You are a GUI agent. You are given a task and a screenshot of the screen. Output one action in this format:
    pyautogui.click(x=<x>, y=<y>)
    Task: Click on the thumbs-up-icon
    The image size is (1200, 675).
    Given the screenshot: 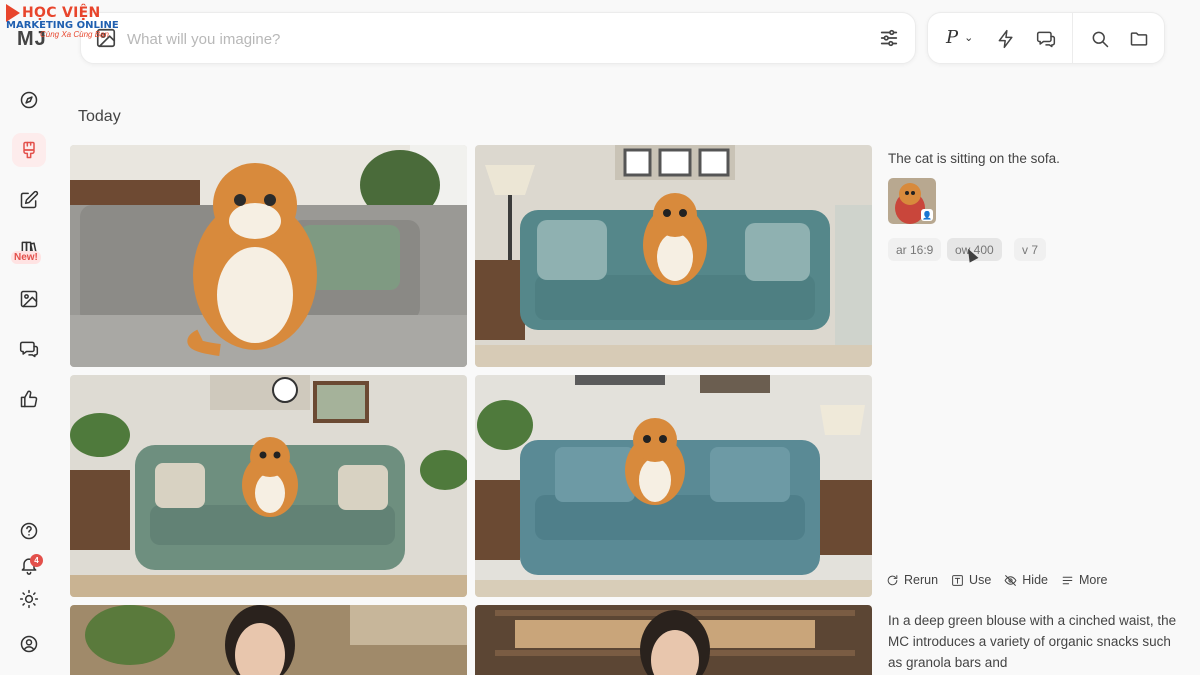 What is the action you would take?
    pyautogui.click(x=29, y=399)
    